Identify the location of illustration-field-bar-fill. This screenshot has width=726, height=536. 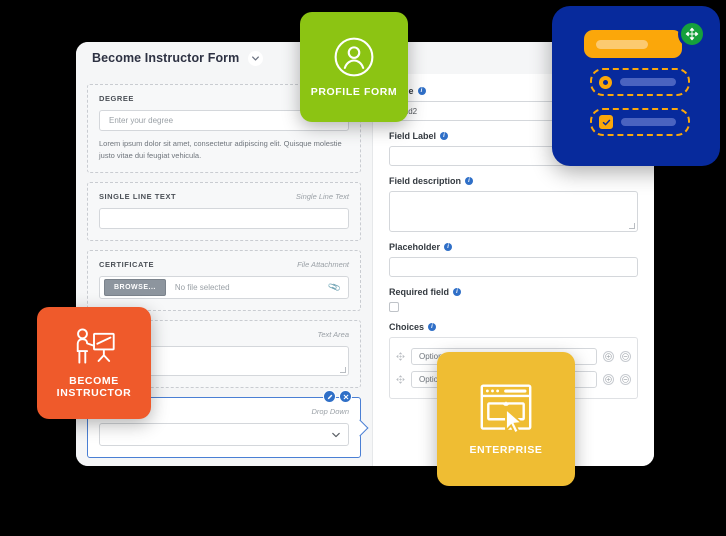
(622, 44).